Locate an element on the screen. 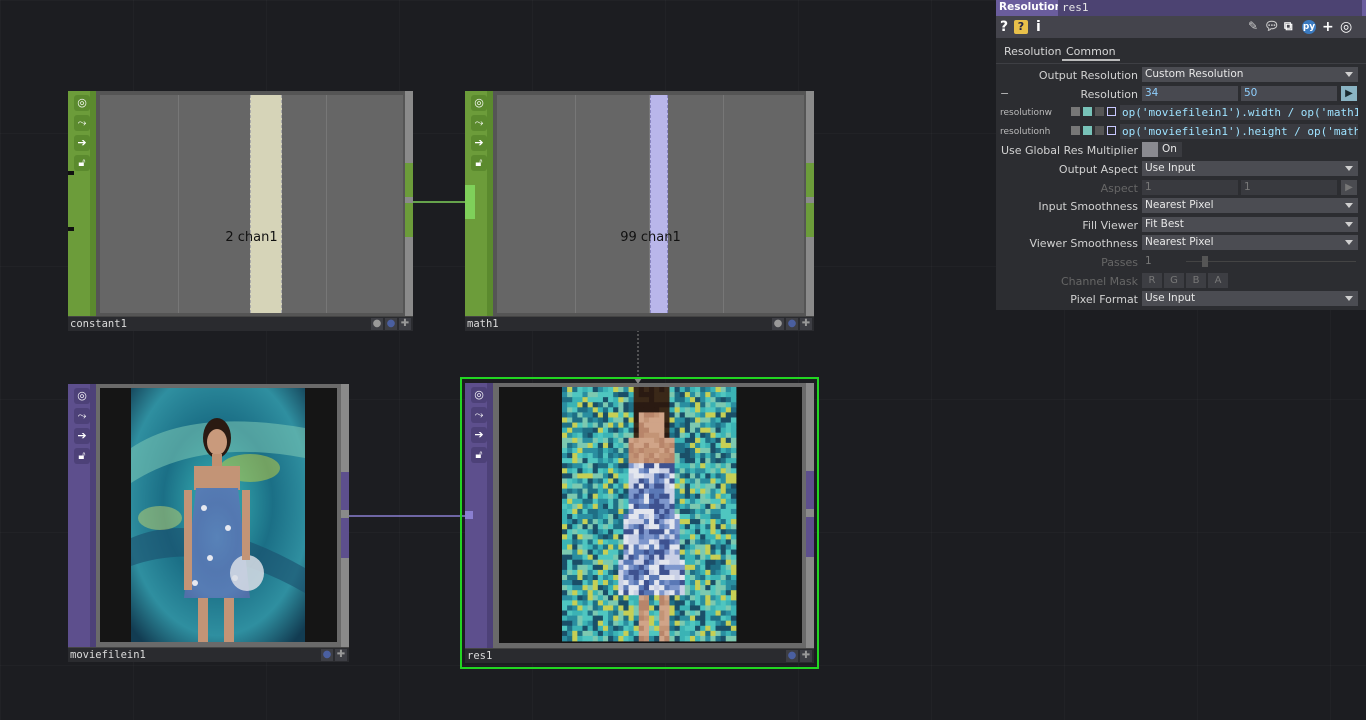 The width and height of the screenshot is (1366, 720). global-res-toggle: On is located at coordinates (1162, 149).